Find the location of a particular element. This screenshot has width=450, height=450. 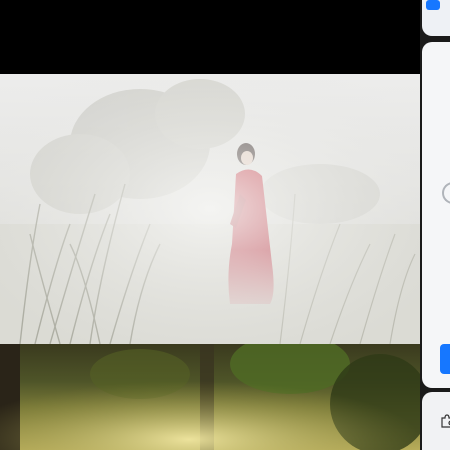

loading-spinner-icon is located at coordinates (446, 193).